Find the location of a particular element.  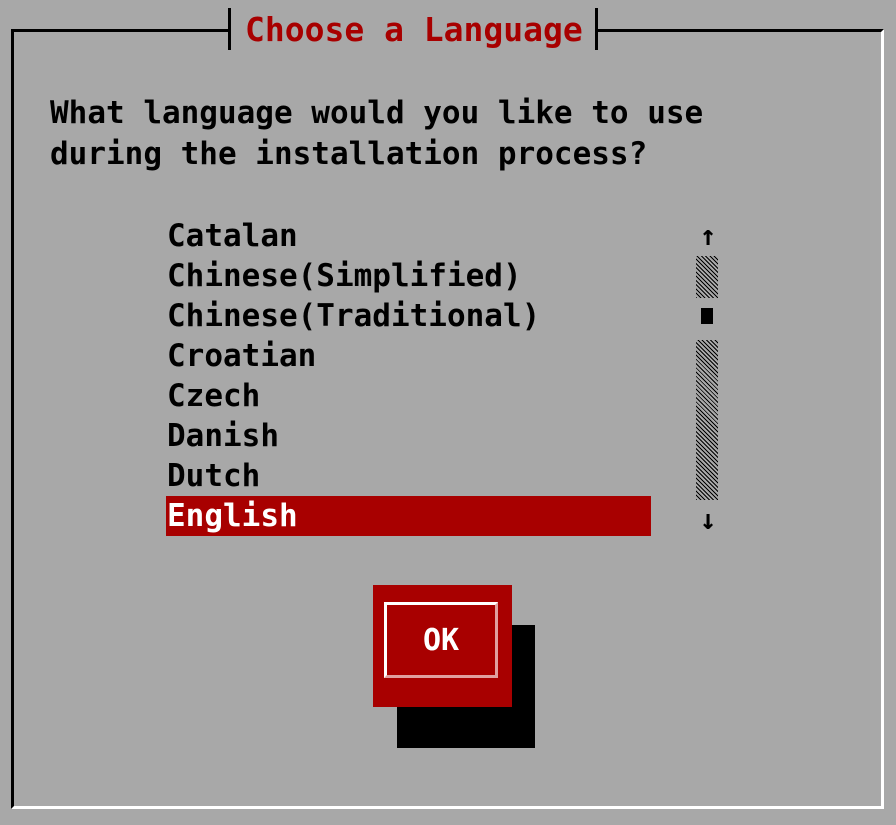

dialog-title: Choose a Language is located at coordinates (414, 29).